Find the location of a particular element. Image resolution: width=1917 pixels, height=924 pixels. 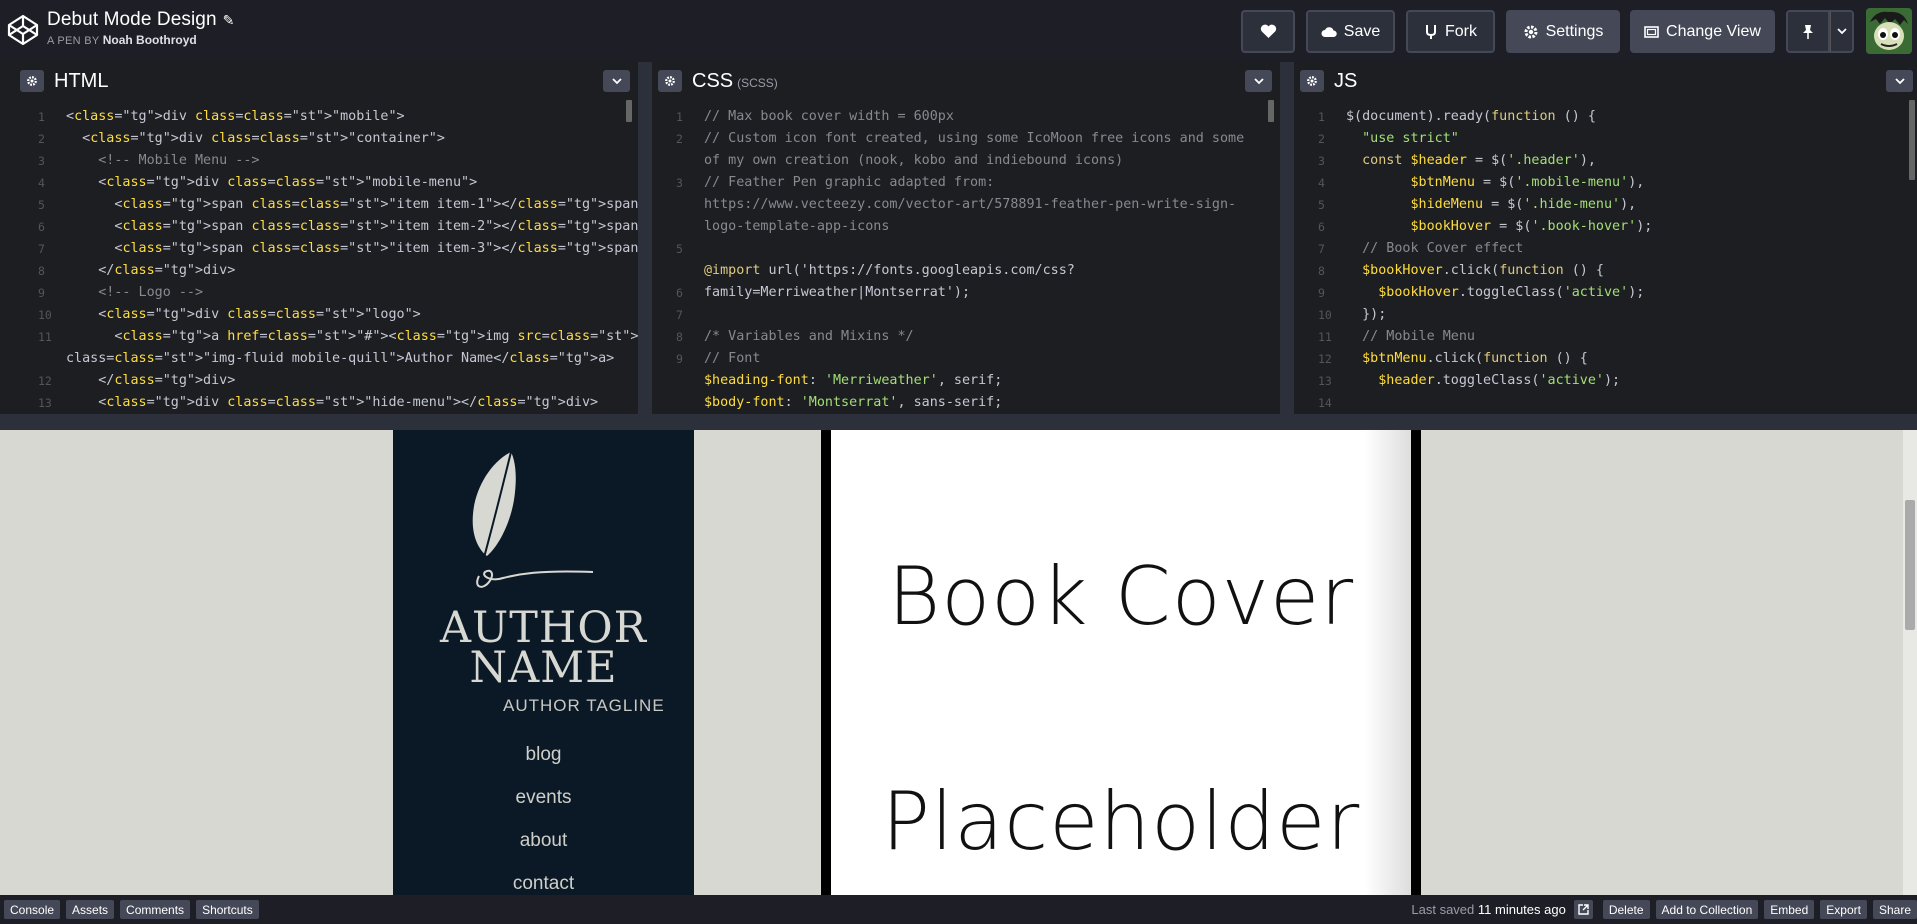

pin-dropdown-button is located at coordinates (1842, 31).